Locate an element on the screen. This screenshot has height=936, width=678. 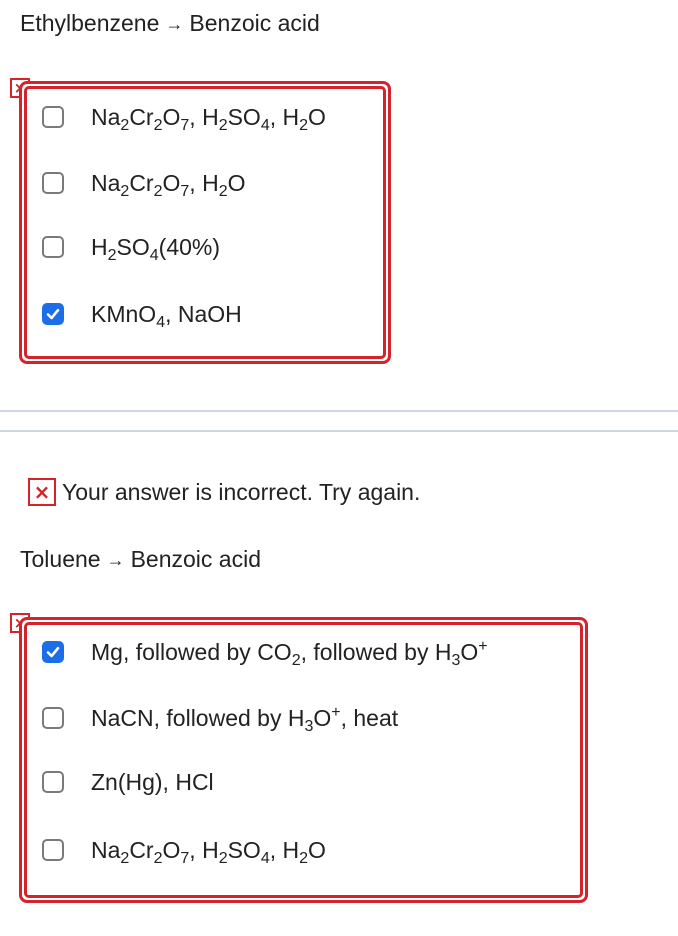
question-2-from: Toluene is located at coordinates (60, 559).